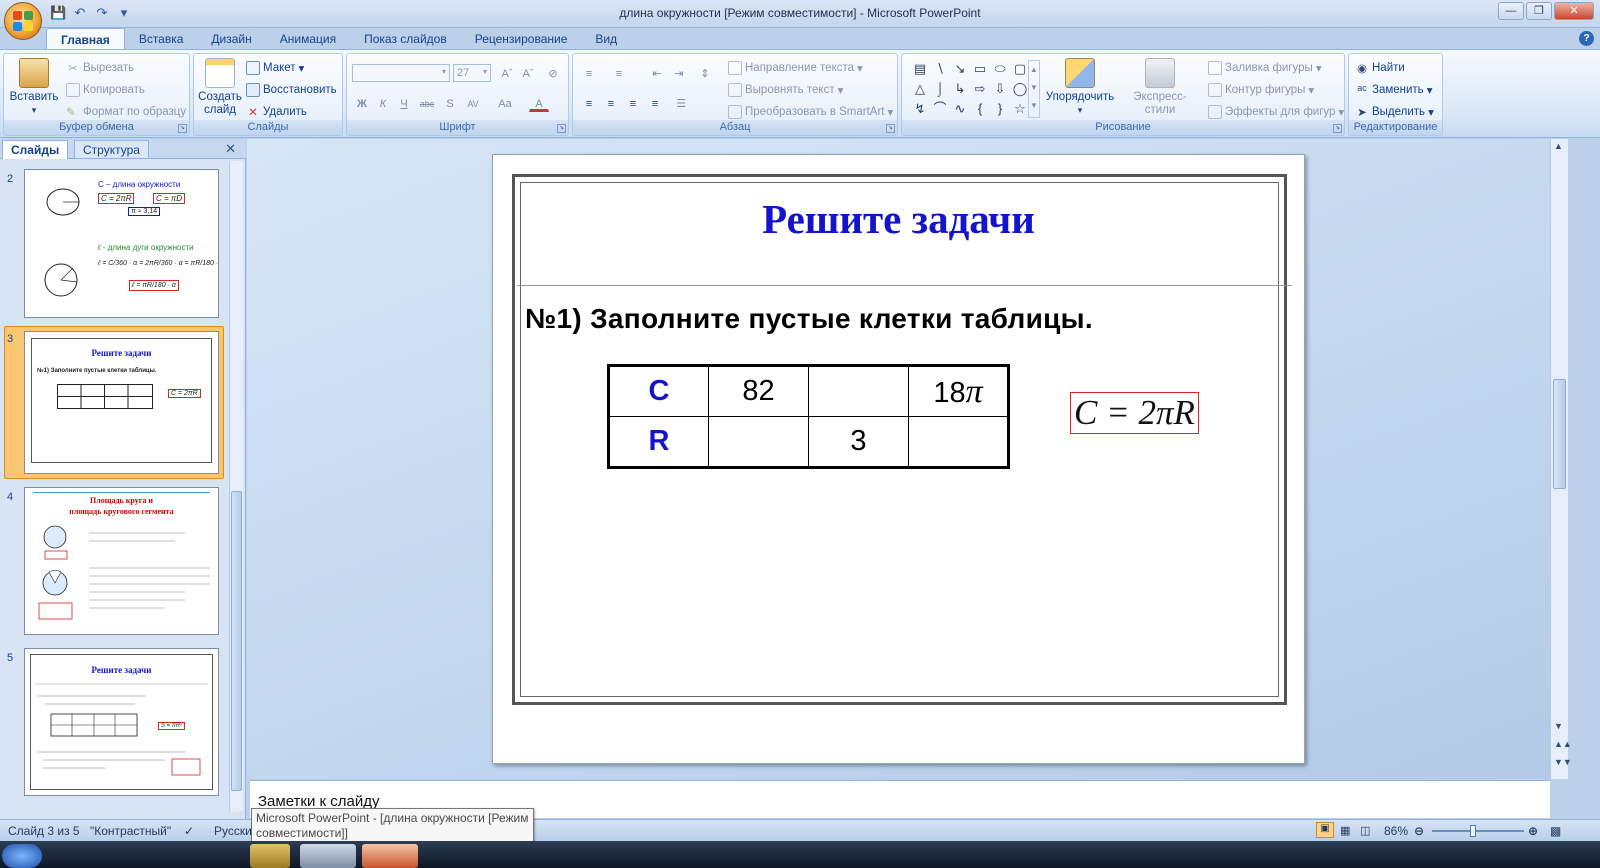 The width and height of the screenshot is (1600, 868). I want to click on vertical-scrollbar: ▲ ▼ ▲▲ ▼▼, so click(1561, 459).